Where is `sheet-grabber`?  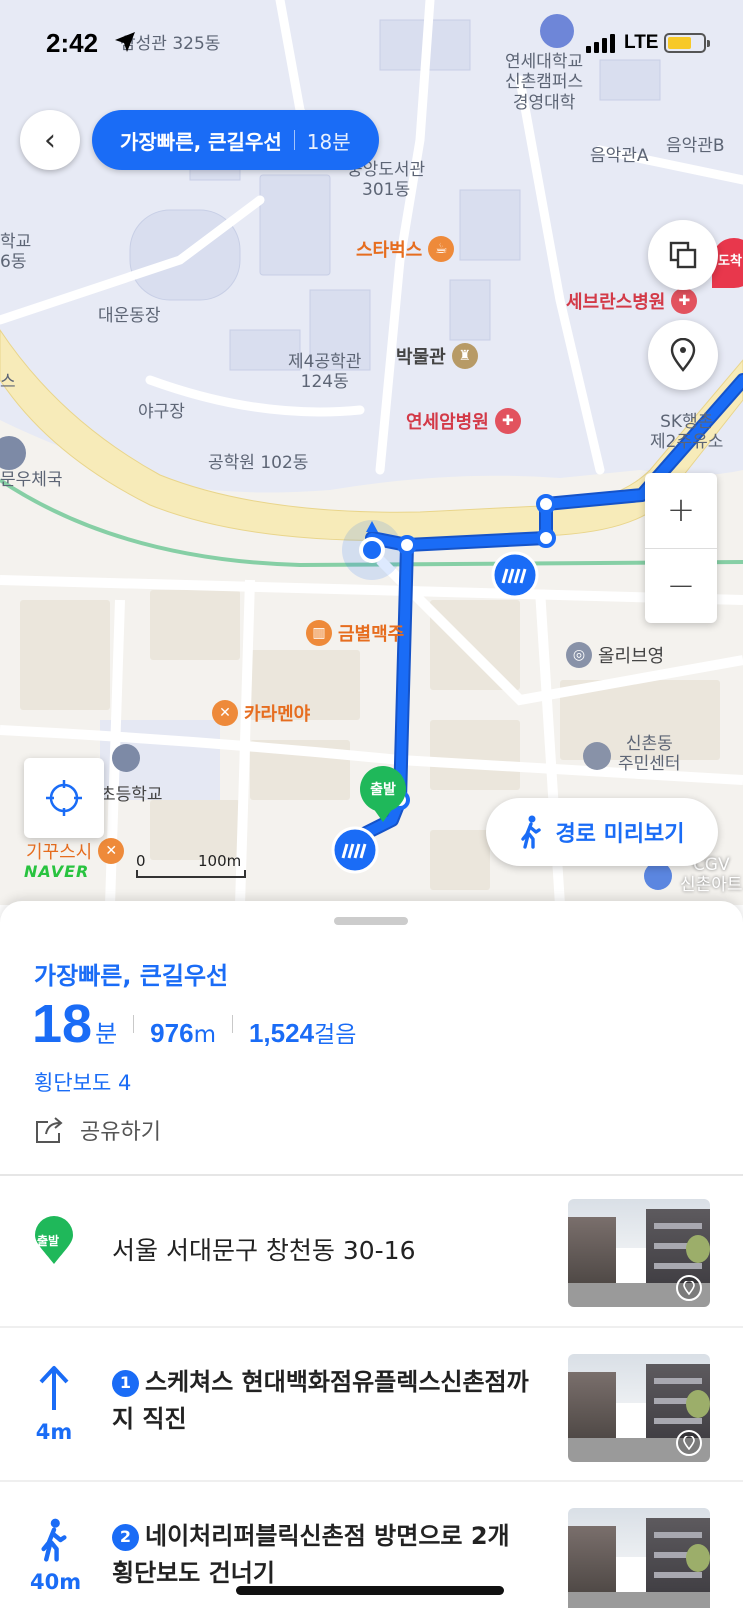
sheet-grabber is located at coordinates (371, 921).